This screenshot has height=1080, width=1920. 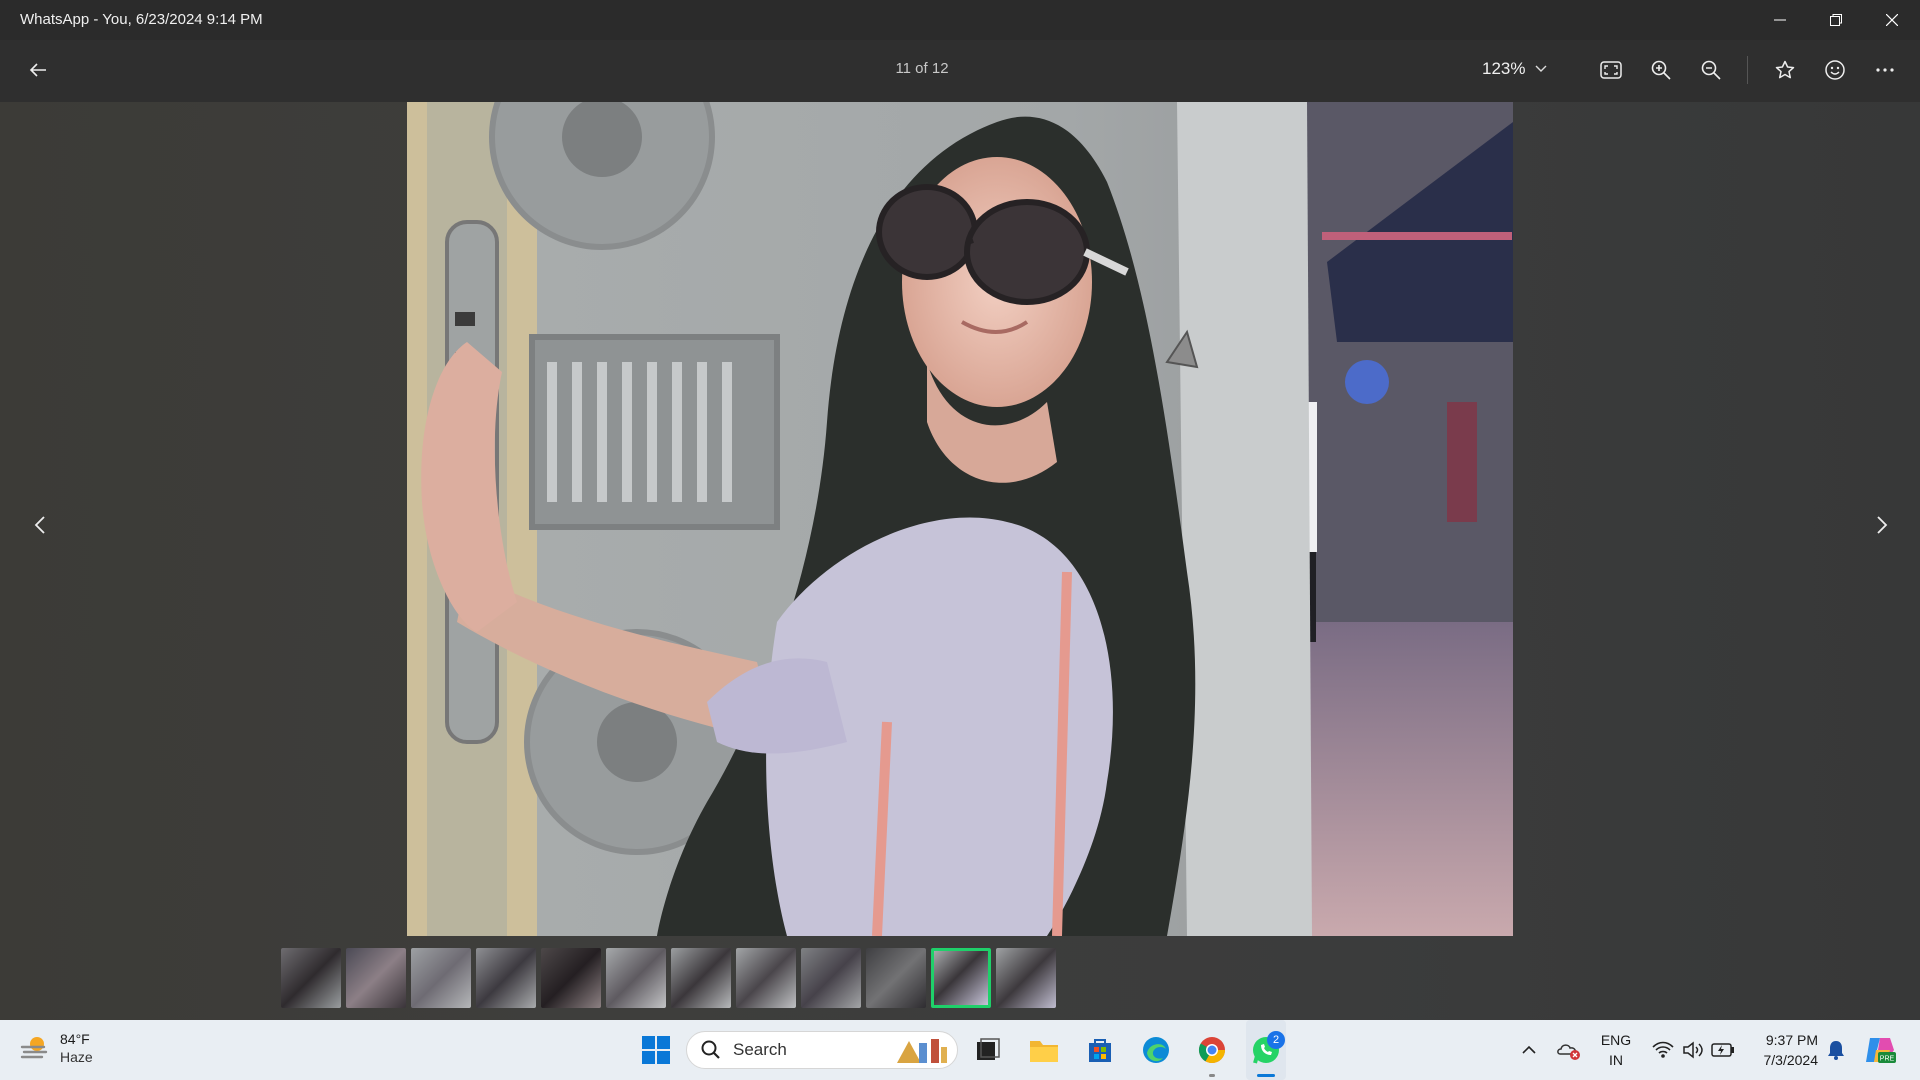 I want to click on notifications-button, so click(x=1836, y=1050).